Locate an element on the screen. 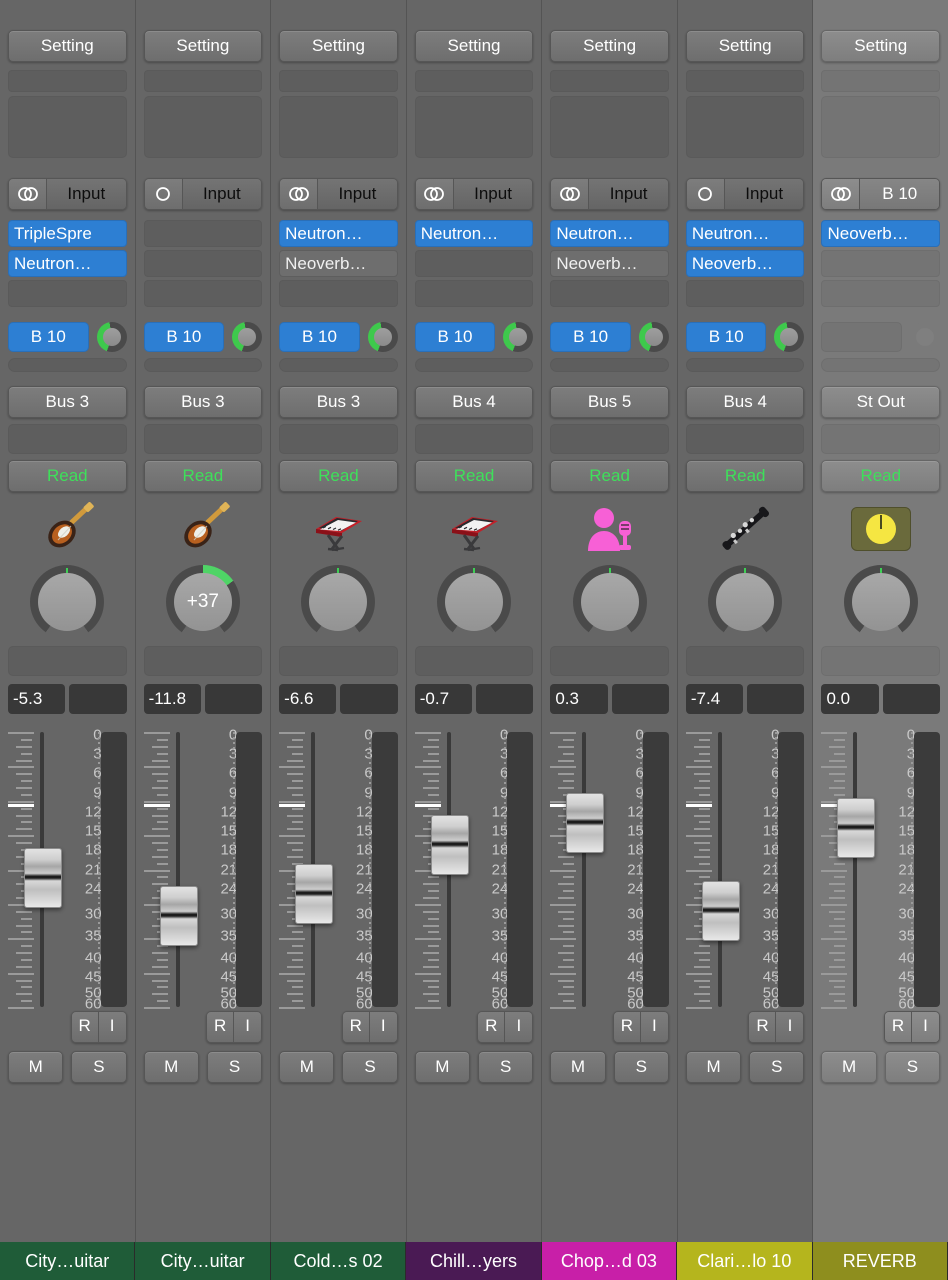  track-name-label: Chop…d 03 is located at coordinates (609, 1261).